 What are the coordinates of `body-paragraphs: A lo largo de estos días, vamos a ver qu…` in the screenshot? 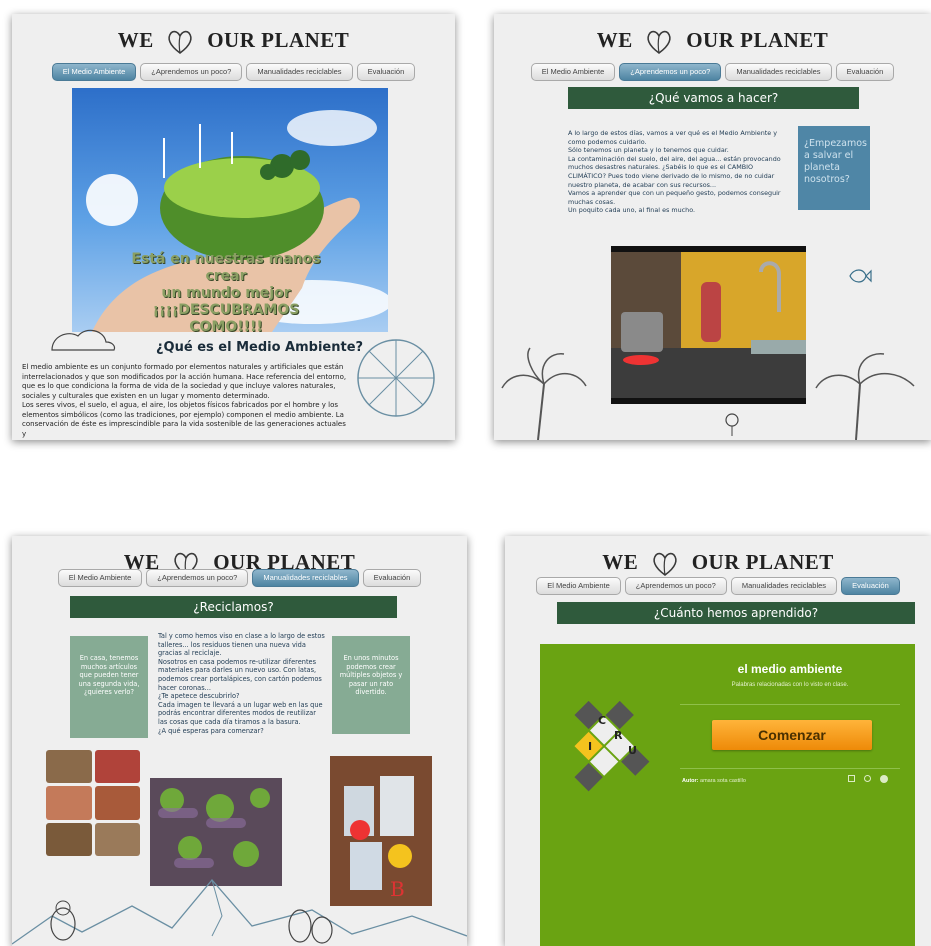 It's located at (674, 172).